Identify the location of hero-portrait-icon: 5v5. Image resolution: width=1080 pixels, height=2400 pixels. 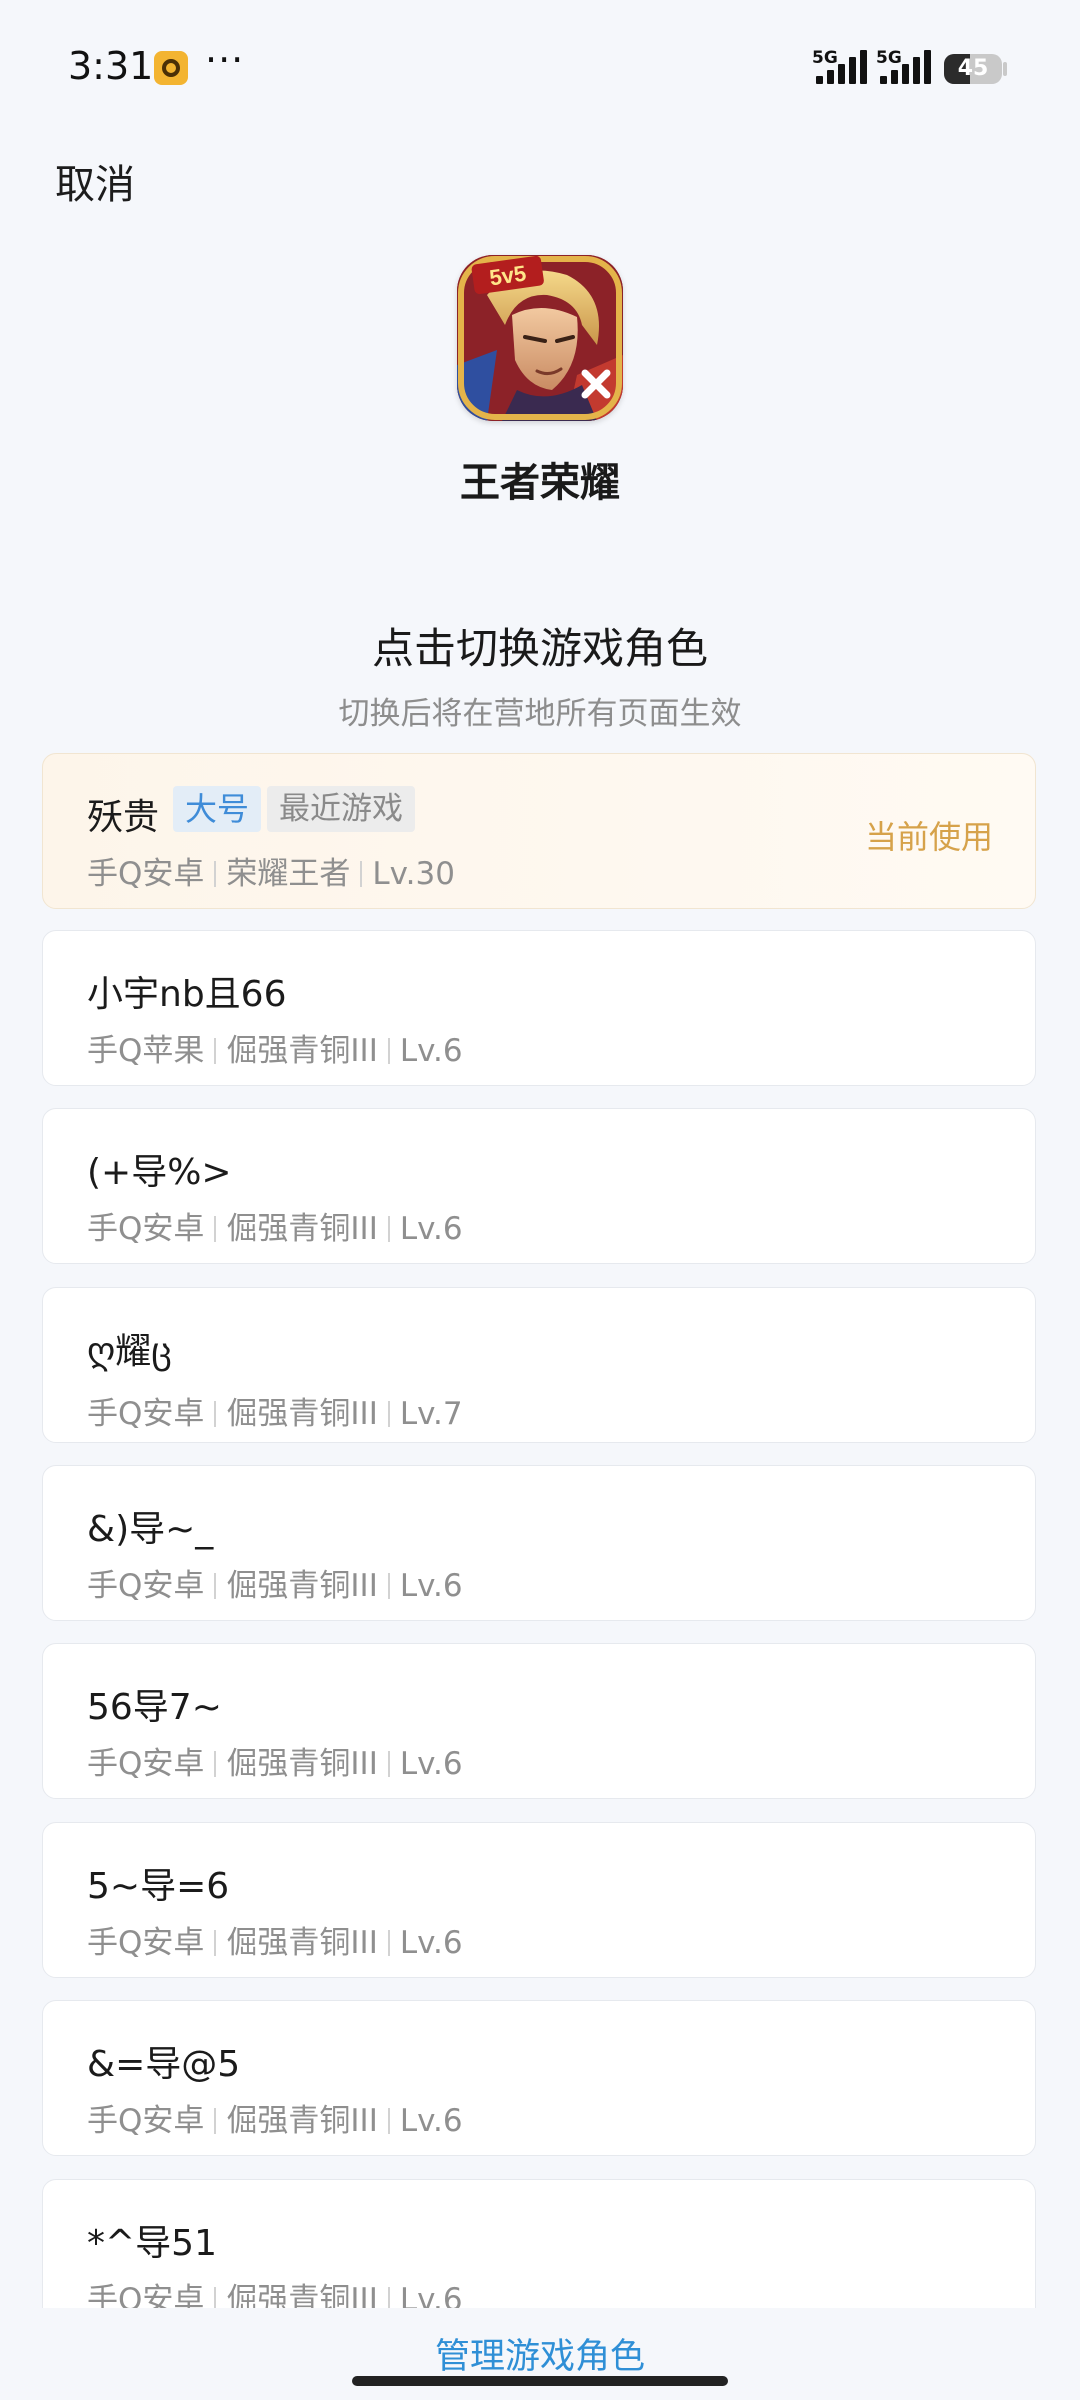
(540, 338).